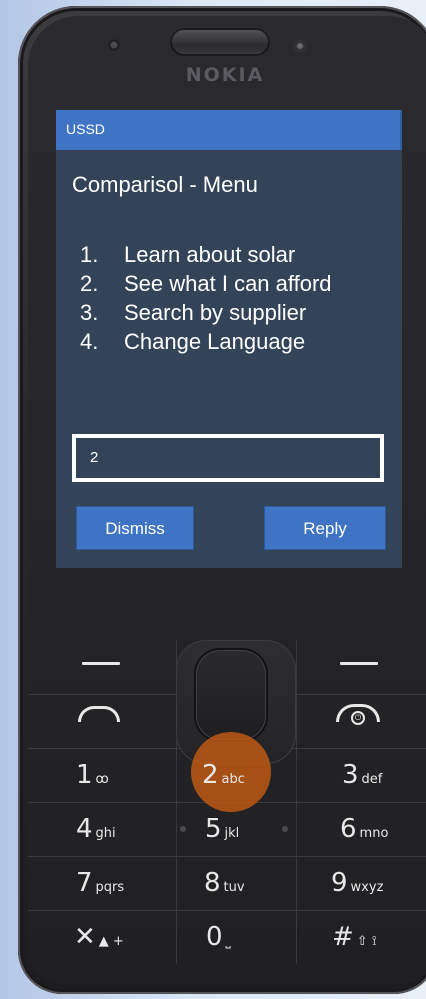 The image size is (426, 999). I want to click on menu-title: Comparisol - Menu, so click(165, 184).